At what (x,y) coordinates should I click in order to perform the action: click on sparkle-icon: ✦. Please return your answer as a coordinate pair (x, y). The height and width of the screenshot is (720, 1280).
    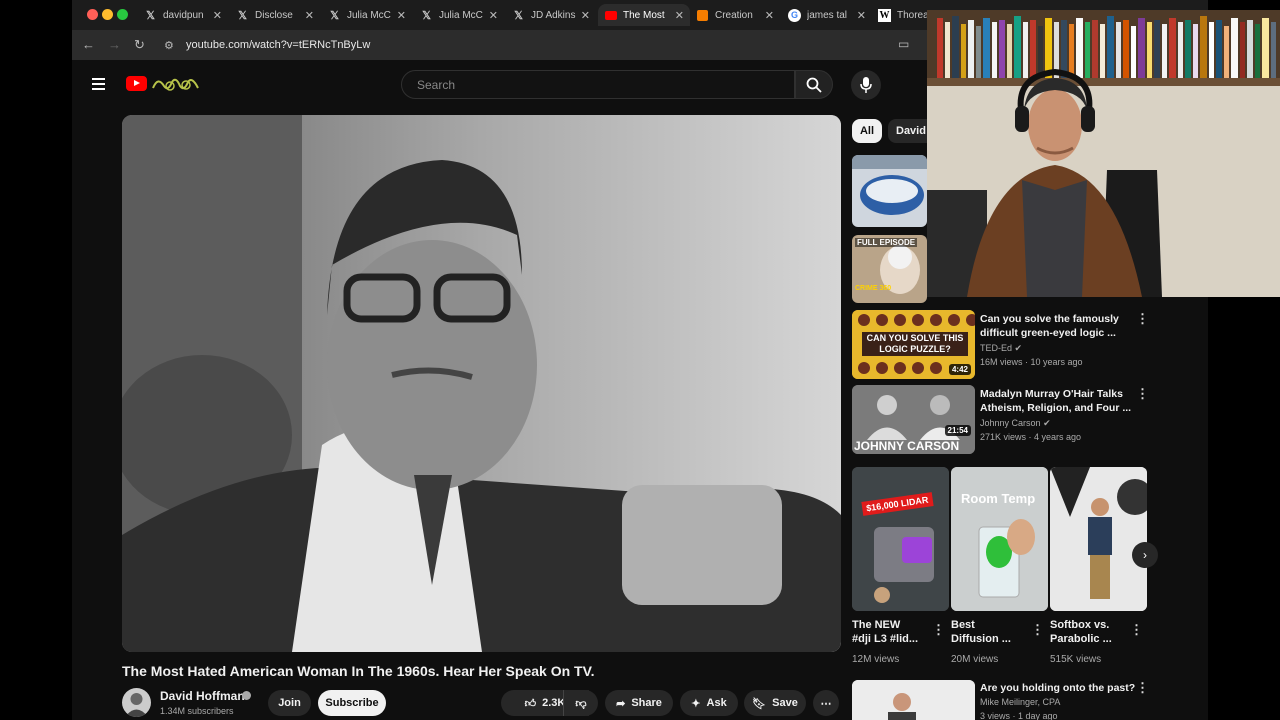
    Looking at the image, I should click on (696, 703).